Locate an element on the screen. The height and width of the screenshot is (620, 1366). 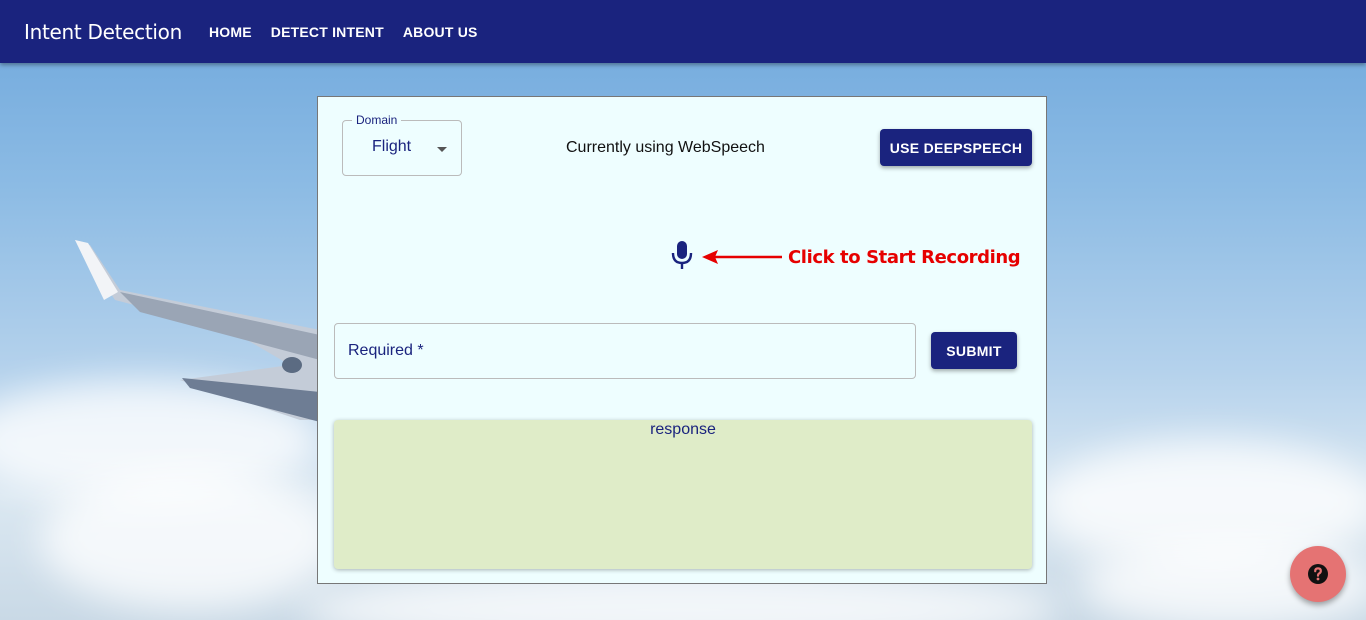
question-circle-icon is located at coordinates (1318, 574).